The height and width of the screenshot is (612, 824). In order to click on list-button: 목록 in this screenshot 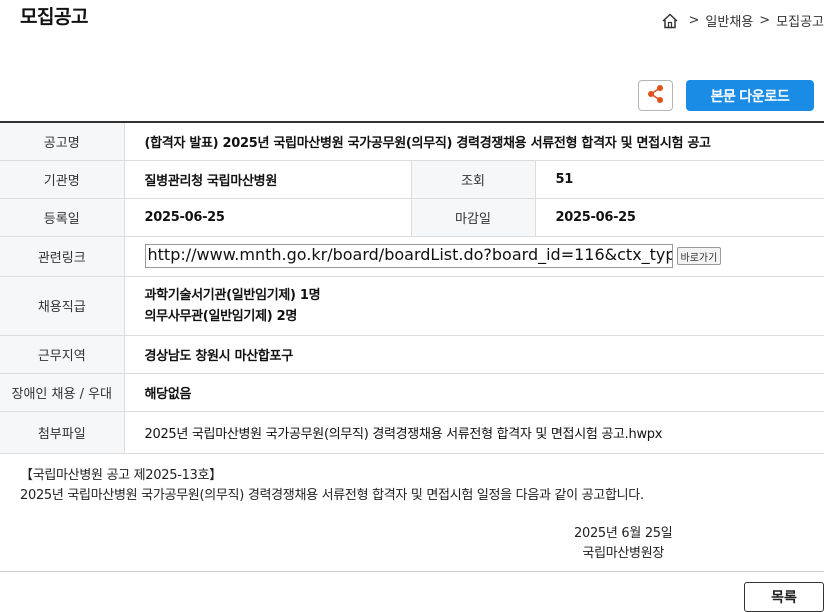, I will do `click(784, 597)`.